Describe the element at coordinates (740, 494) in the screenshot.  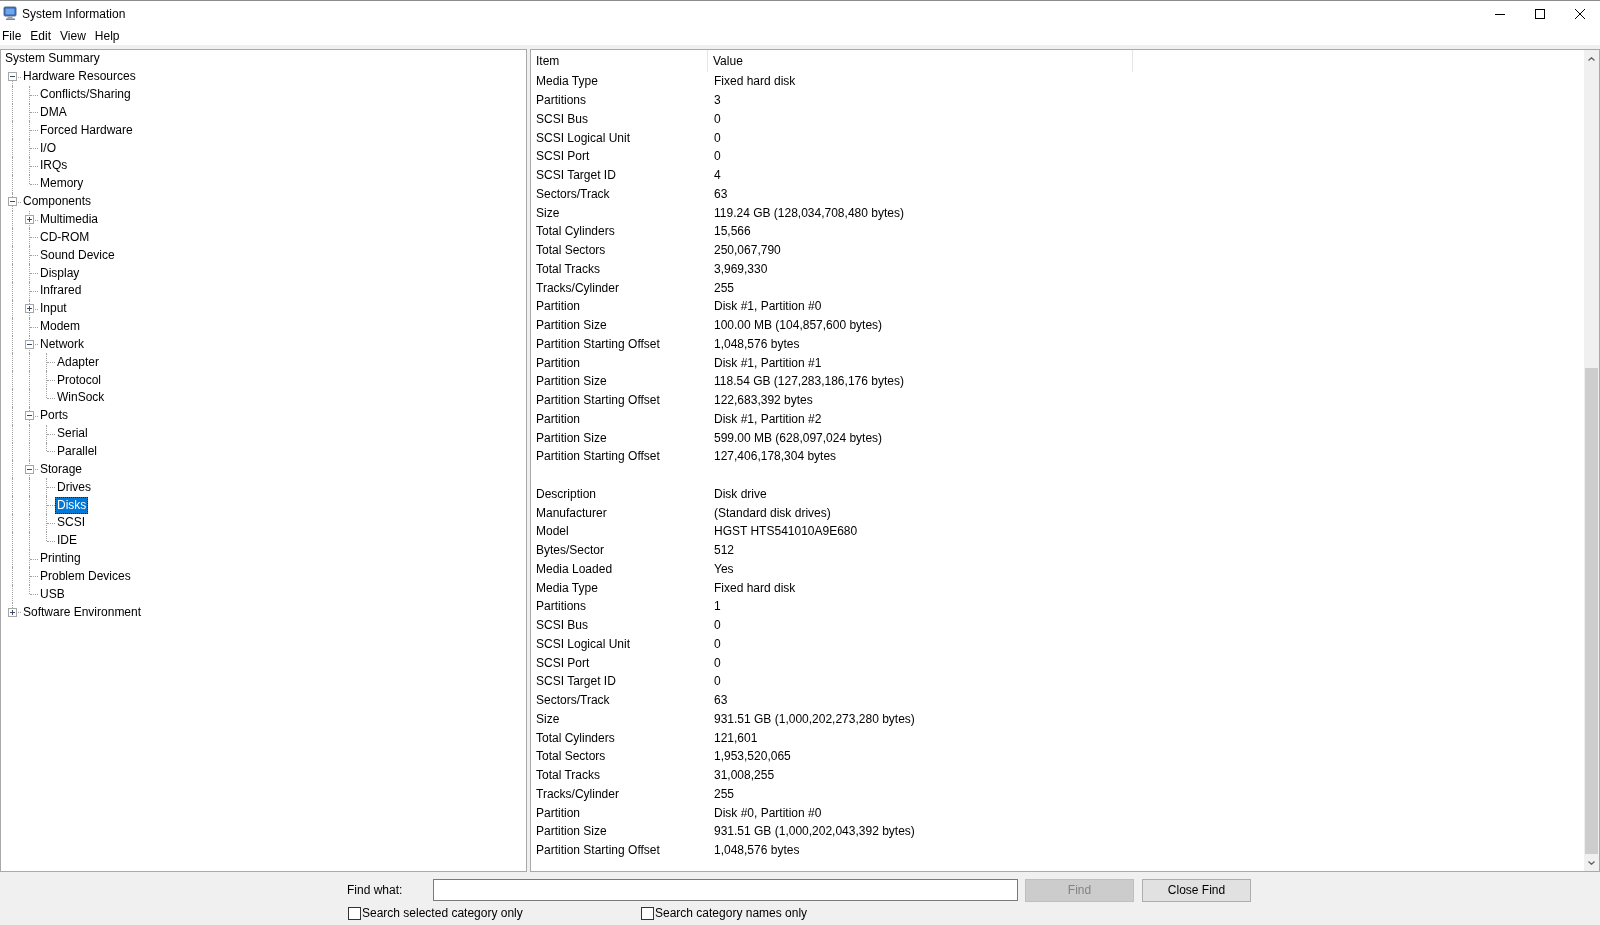
I see `table-cell-text: Disk drive` at that location.